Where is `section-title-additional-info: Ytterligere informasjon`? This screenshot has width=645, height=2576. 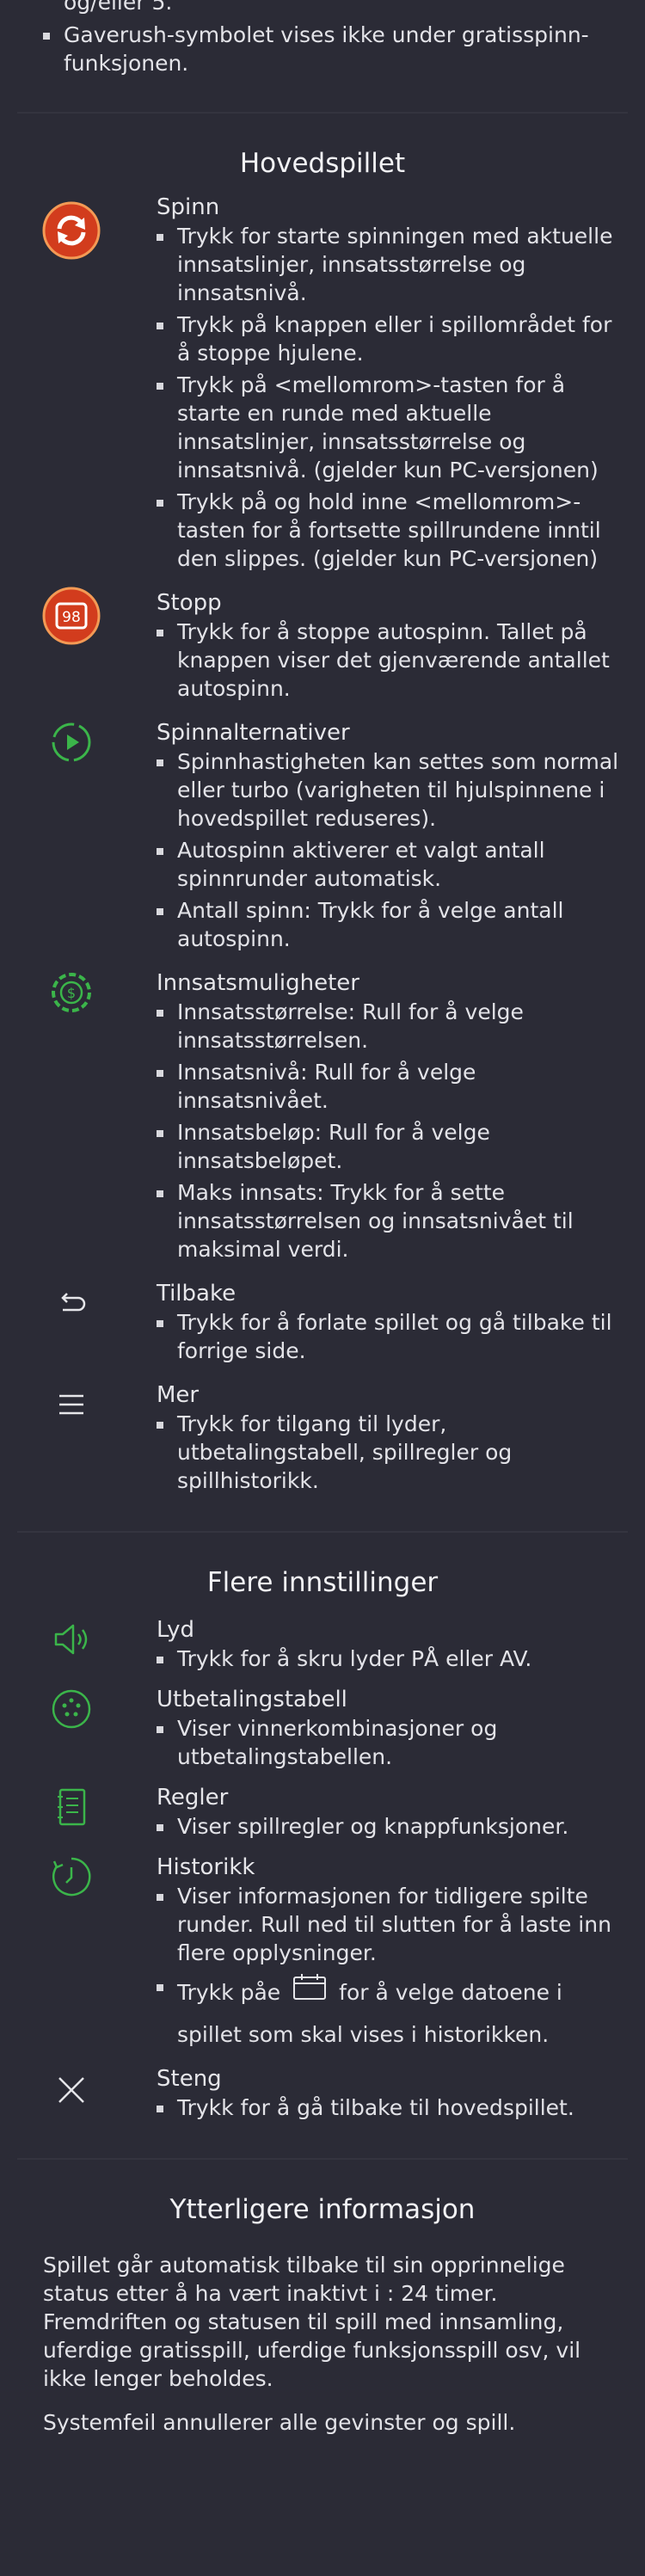
section-title-additional-info: Ytterligere informasjon is located at coordinates (322, 2209).